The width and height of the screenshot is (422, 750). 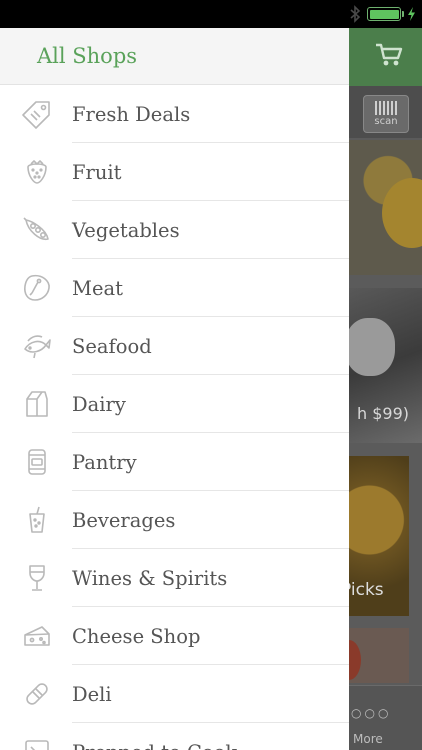 I want to click on barcode-icon, so click(x=386, y=108).